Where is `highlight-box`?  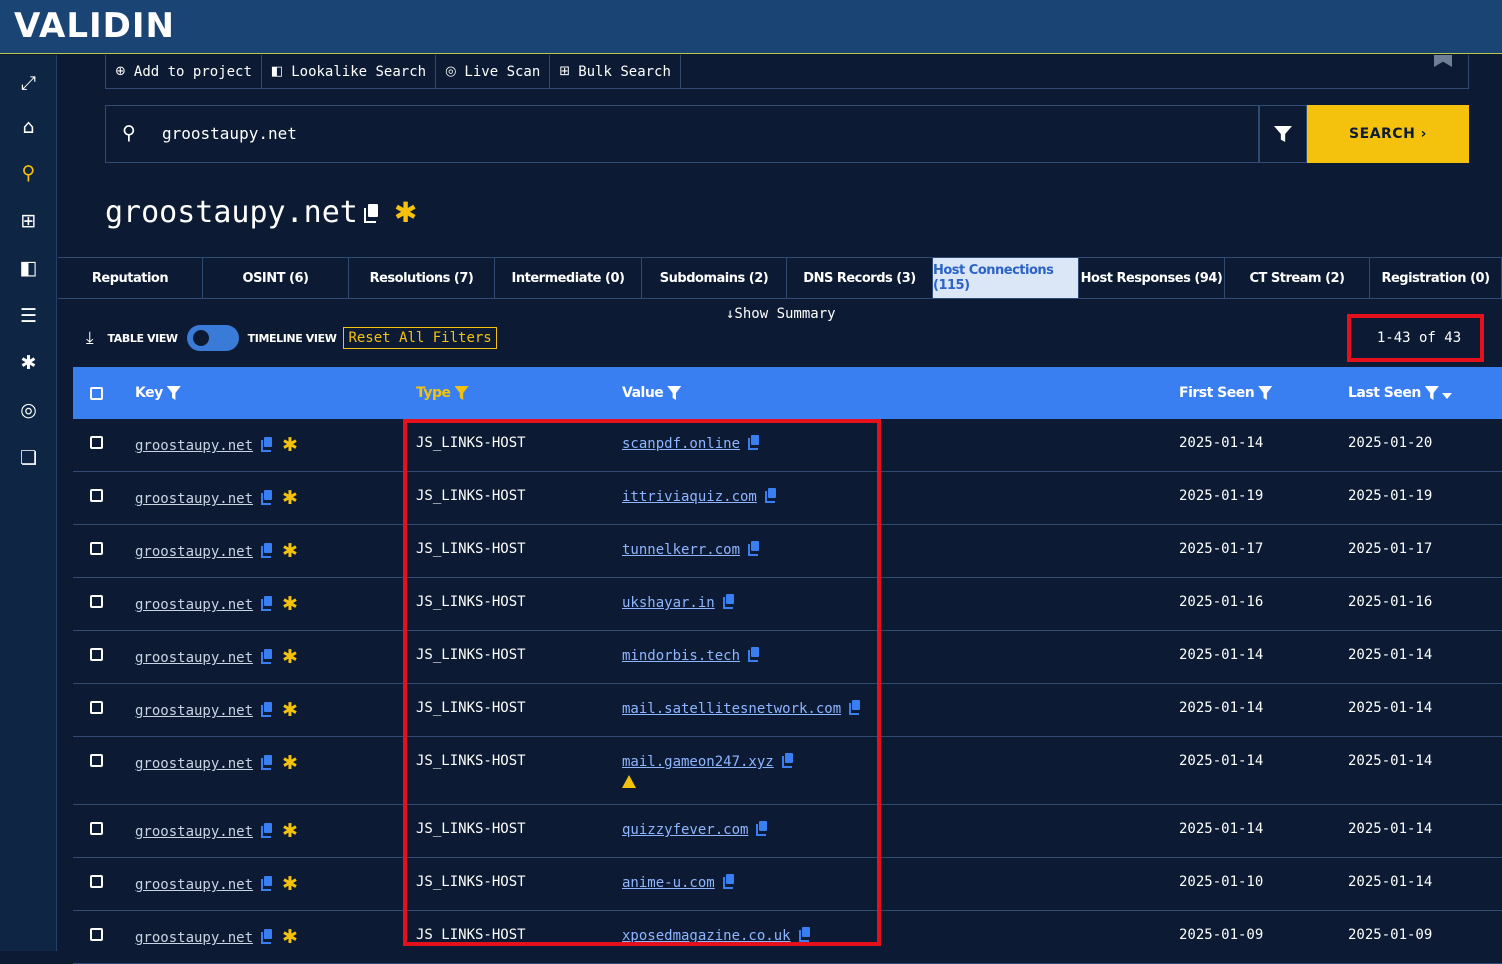 highlight-box is located at coordinates (1415, 338).